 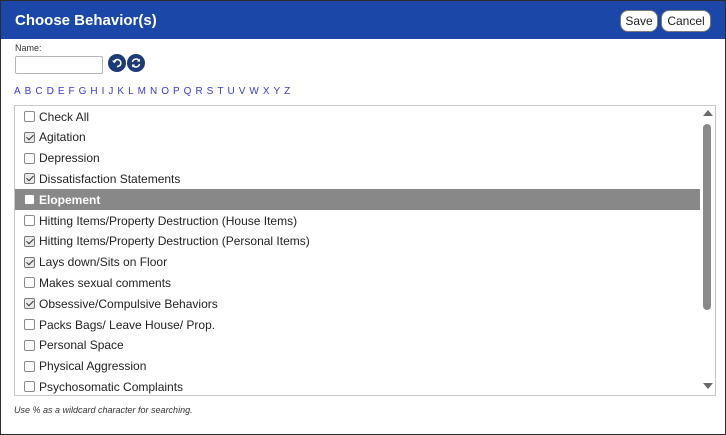 What do you see at coordinates (86, 20) in the screenshot?
I see `dialog-title: Choose Behavior(s)` at bounding box center [86, 20].